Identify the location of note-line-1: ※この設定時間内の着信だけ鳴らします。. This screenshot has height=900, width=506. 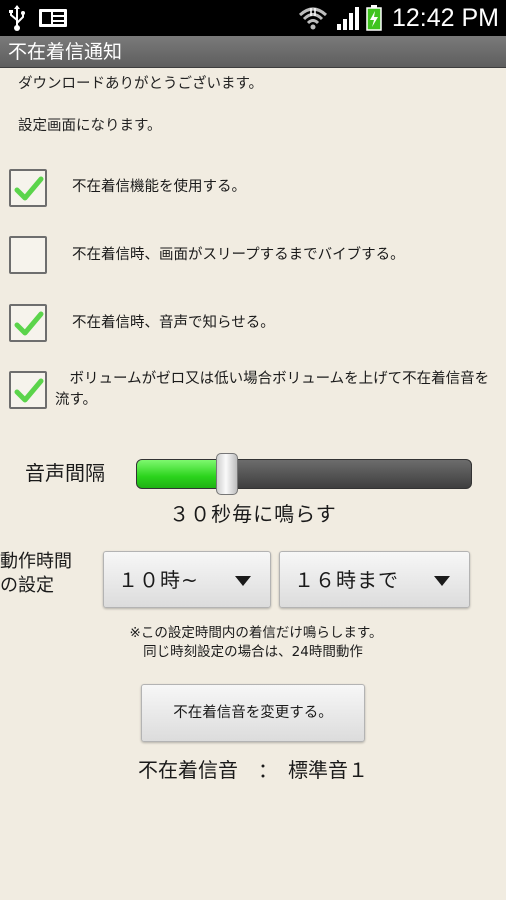
(256, 633).